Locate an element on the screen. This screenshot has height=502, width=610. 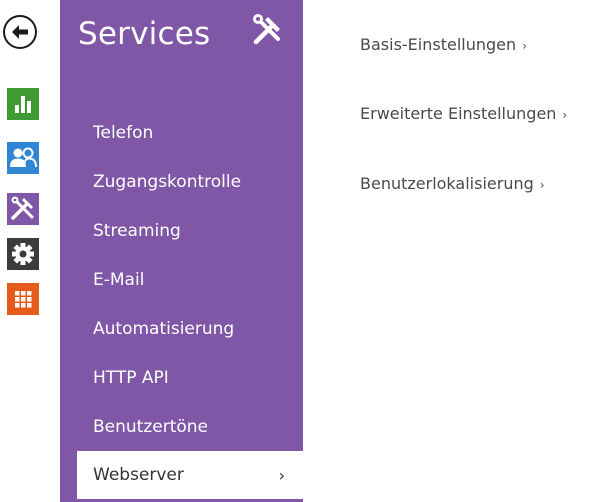
nav-services-button is located at coordinates (23, 209).